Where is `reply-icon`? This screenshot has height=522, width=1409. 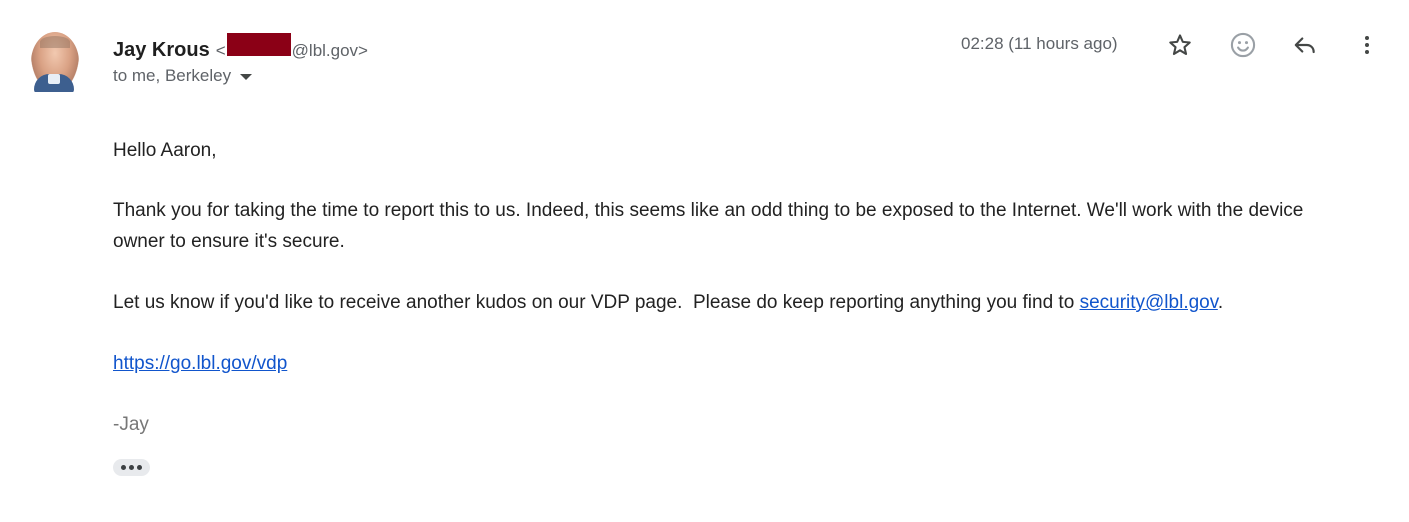 reply-icon is located at coordinates (1304, 45).